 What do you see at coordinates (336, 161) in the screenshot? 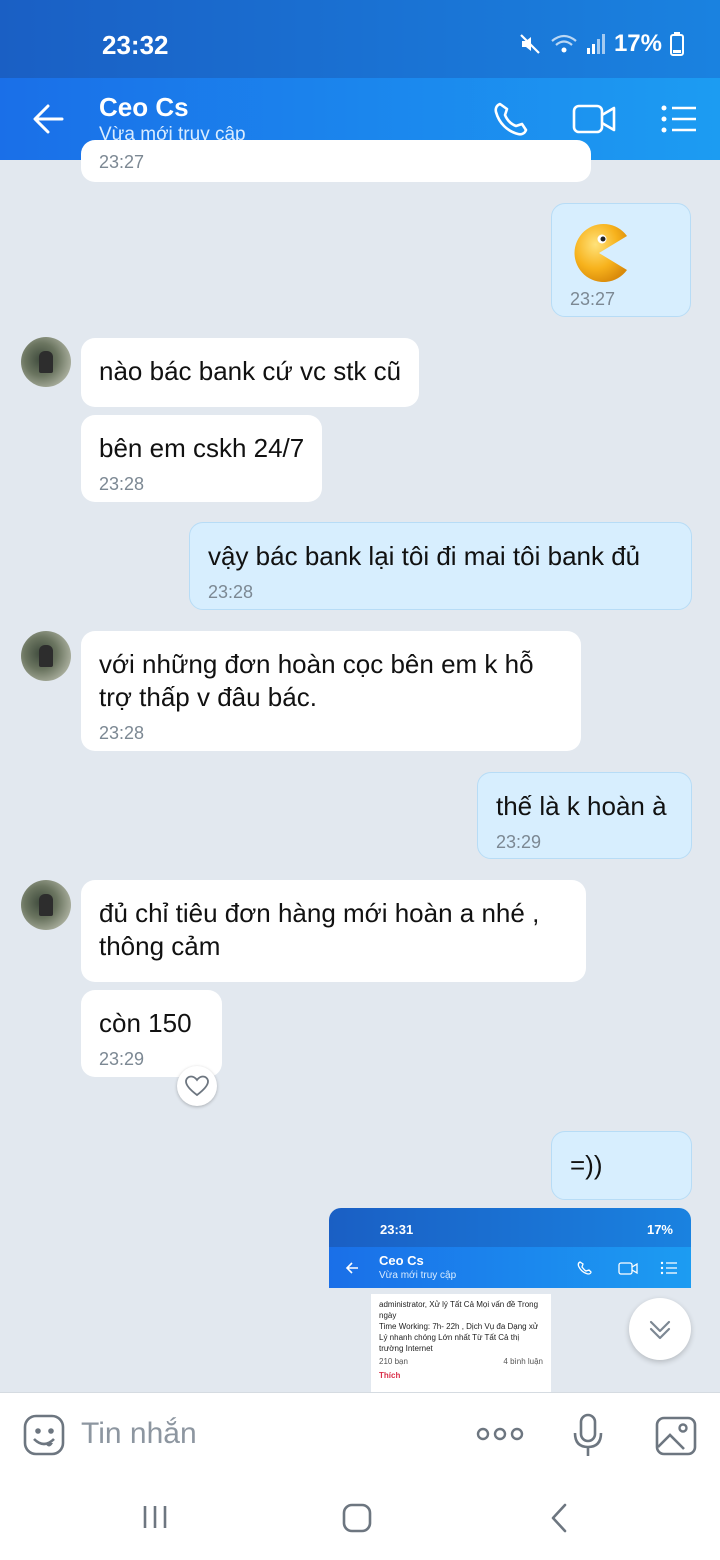
I see `message-bubble-in: 23:27` at bounding box center [336, 161].